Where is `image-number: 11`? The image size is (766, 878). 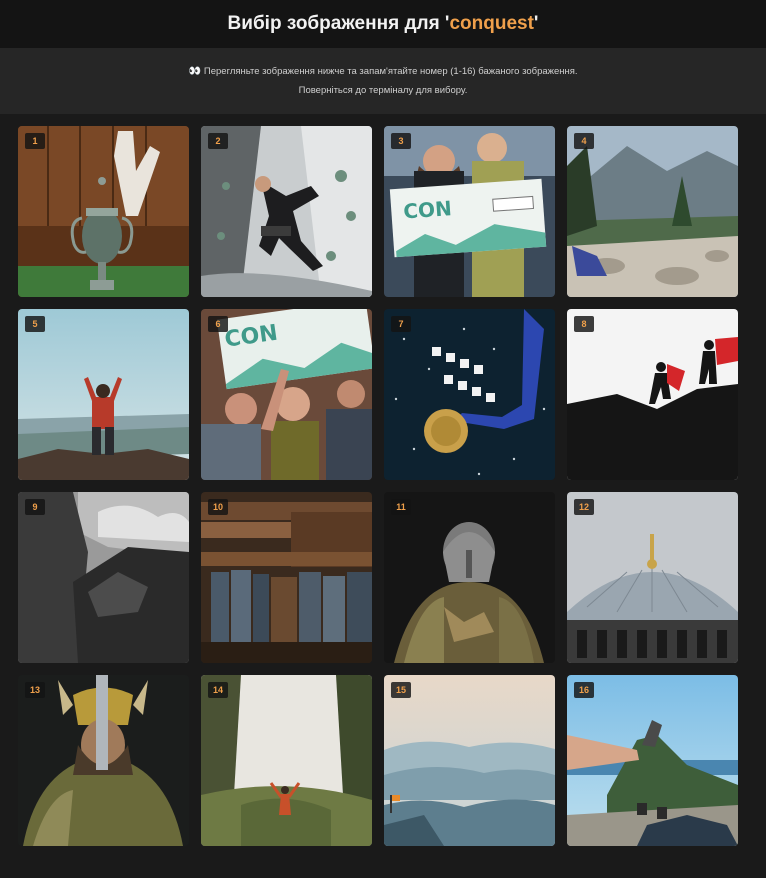 image-number: 11 is located at coordinates (401, 507).